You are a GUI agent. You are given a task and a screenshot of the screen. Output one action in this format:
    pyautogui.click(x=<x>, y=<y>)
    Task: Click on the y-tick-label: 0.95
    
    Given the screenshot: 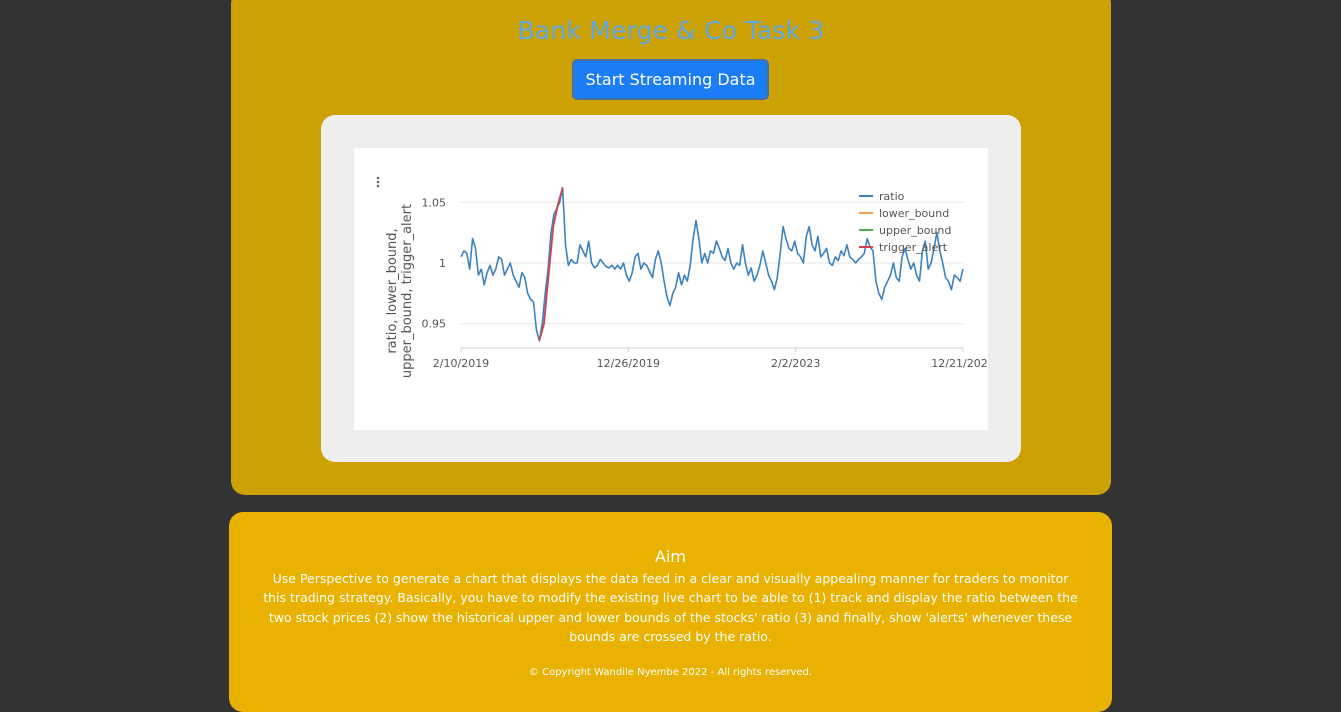 What is the action you would take?
    pyautogui.click(x=434, y=324)
    